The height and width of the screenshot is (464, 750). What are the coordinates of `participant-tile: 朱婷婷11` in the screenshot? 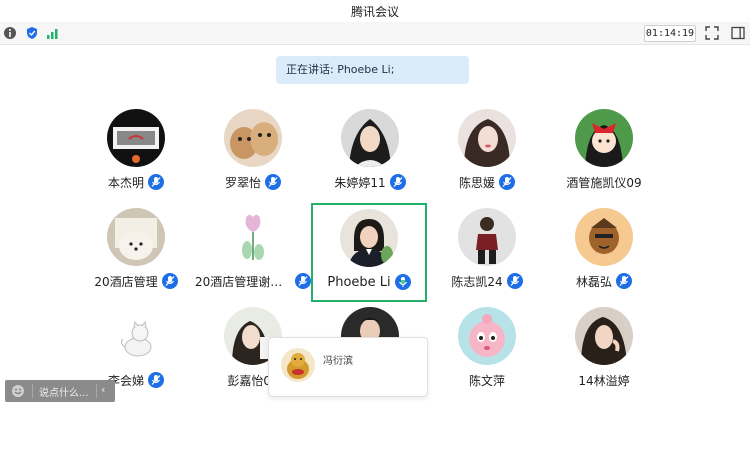 It's located at (370, 151).